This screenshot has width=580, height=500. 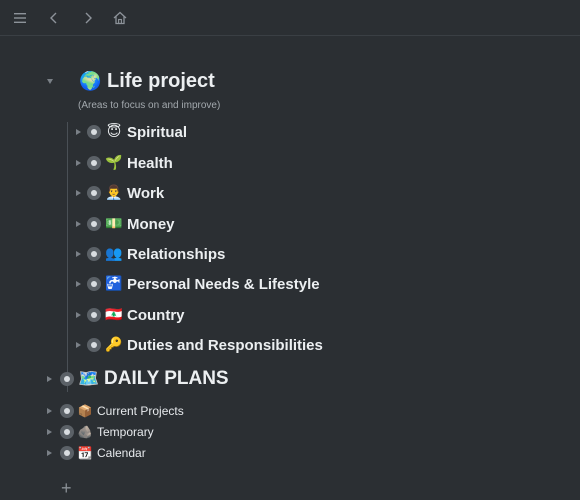 What do you see at coordinates (90, 81) in the screenshot?
I see `globe-emoji: 🌍` at bounding box center [90, 81].